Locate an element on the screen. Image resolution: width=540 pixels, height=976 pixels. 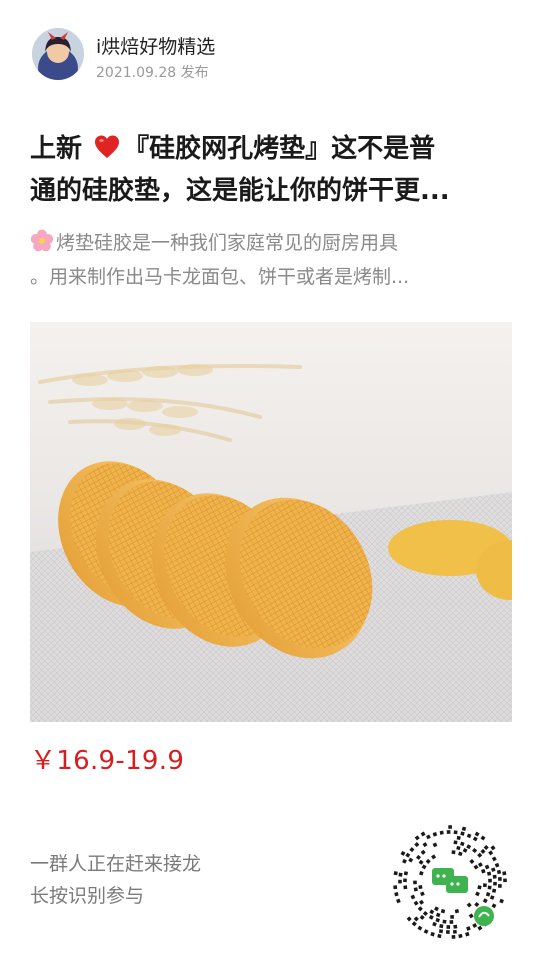
flower-icon is located at coordinates (42, 241).